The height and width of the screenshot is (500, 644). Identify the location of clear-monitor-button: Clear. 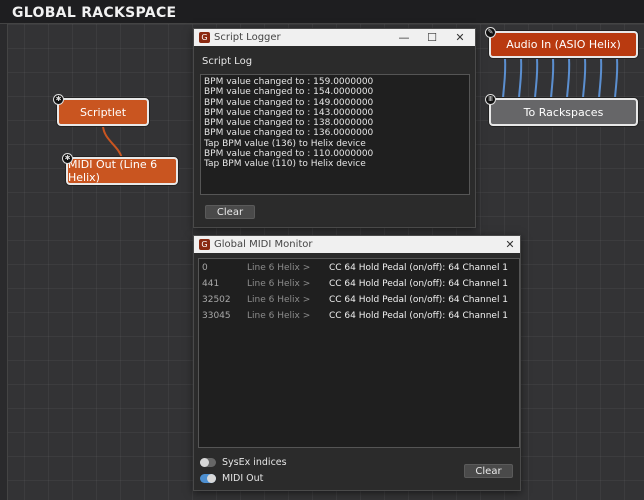
(488, 471).